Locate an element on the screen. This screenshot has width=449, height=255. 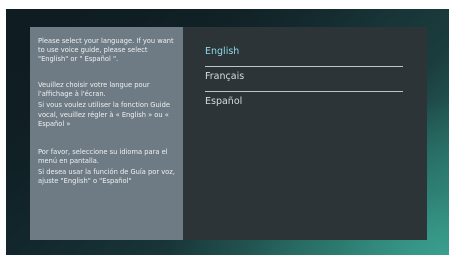
language-option-label: English is located at coordinates (222, 51).